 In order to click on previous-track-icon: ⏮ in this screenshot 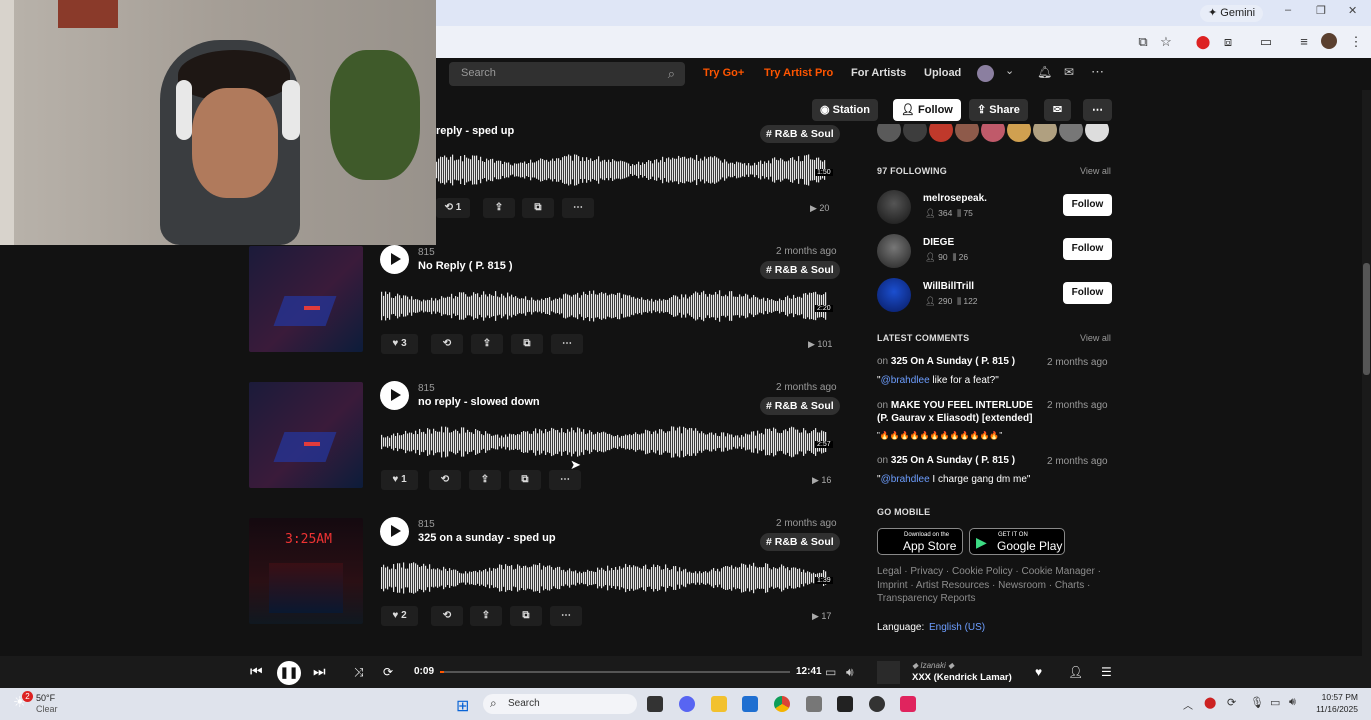, I will do `click(256, 671)`.